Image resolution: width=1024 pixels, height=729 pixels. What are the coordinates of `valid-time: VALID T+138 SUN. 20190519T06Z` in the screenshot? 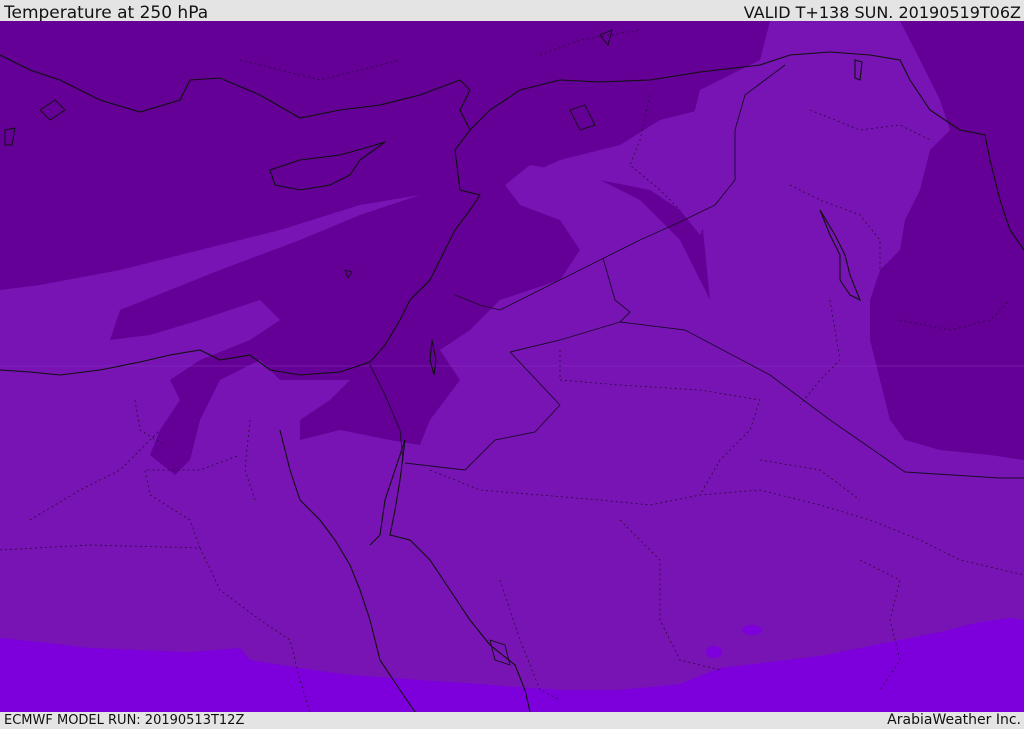 It's located at (882, 12).